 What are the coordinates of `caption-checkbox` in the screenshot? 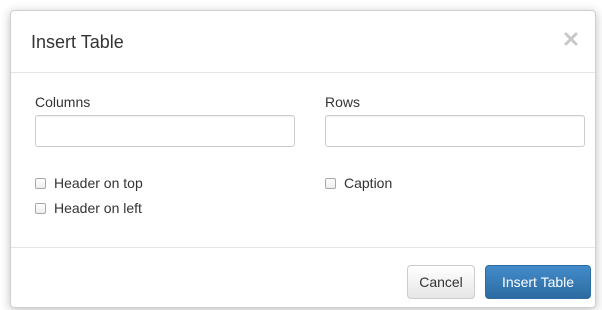 It's located at (330, 183).